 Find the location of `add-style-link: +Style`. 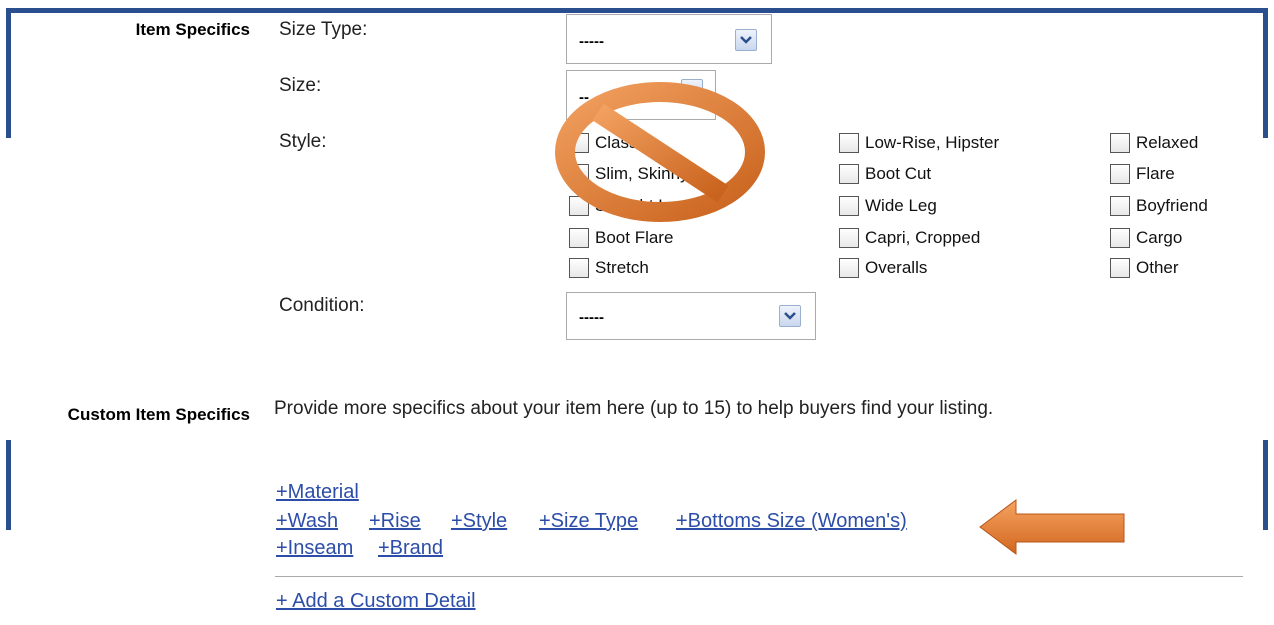

add-style-link: +Style is located at coordinates (479, 521).